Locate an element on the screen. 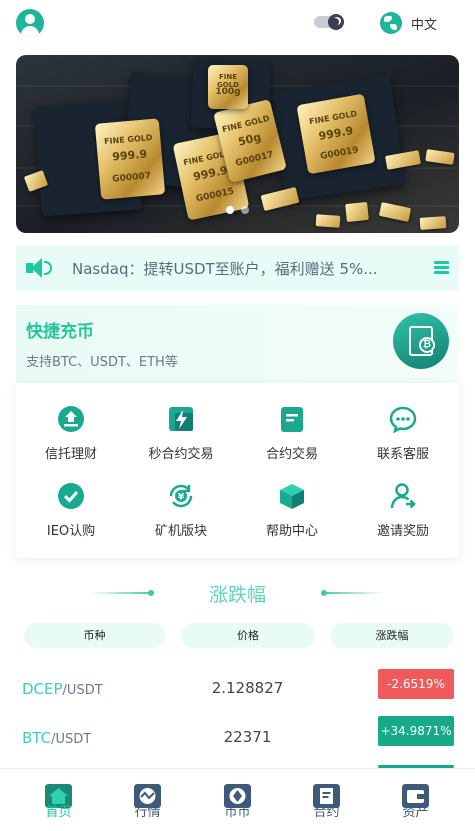 The image size is (475, 831). tab-label: 合约 is located at coordinates (326, 812).